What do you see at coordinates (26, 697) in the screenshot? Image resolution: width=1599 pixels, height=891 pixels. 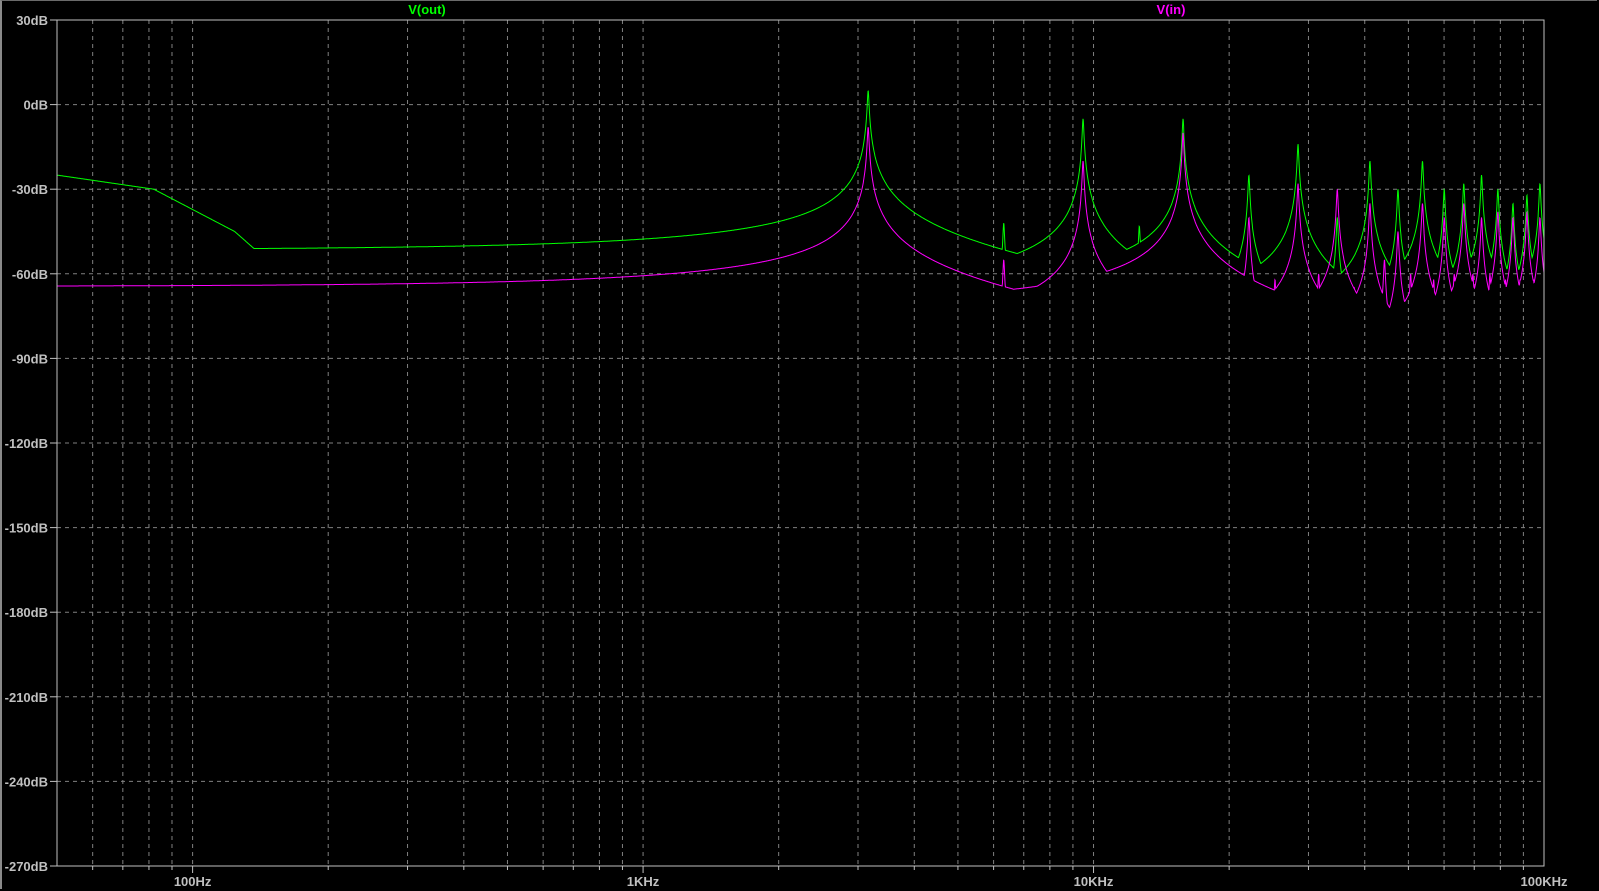 I see `y-tick-label: -210dB` at bounding box center [26, 697].